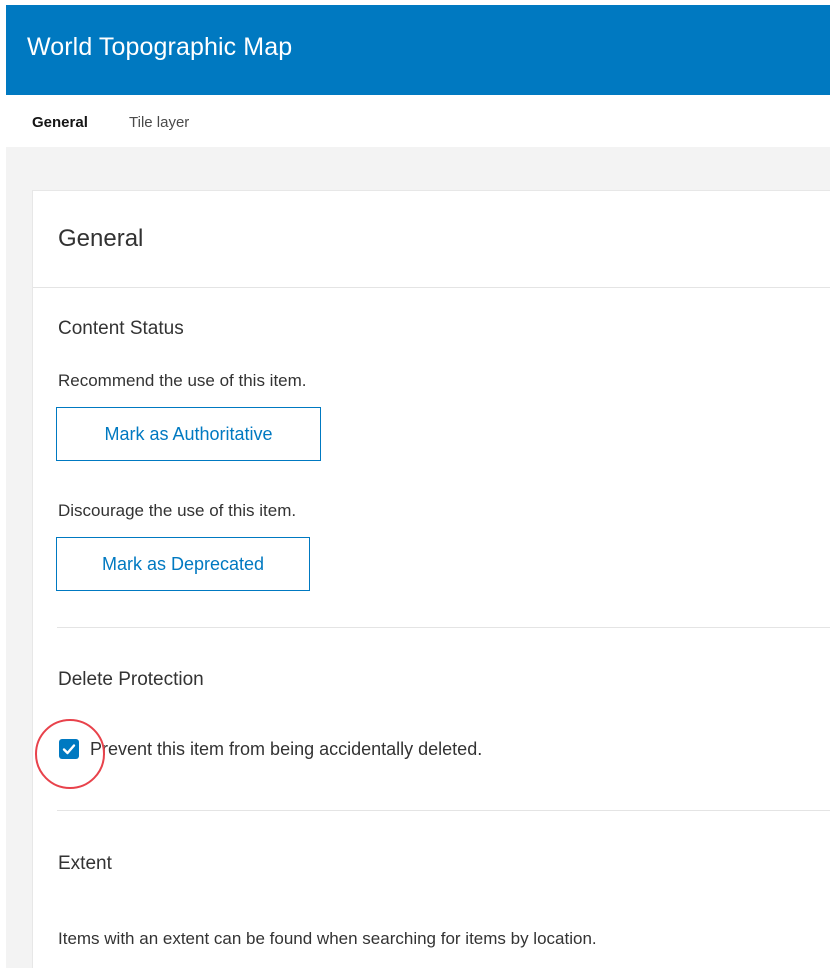 The width and height of the screenshot is (830, 968). What do you see at coordinates (418, 121) in the screenshot?
I see `tab-bar: General Tile layer` at bounding box center [418, 121].